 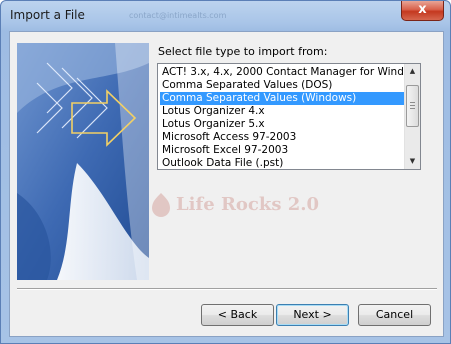 I want to click on button-separator, so click(x=227, y=289).